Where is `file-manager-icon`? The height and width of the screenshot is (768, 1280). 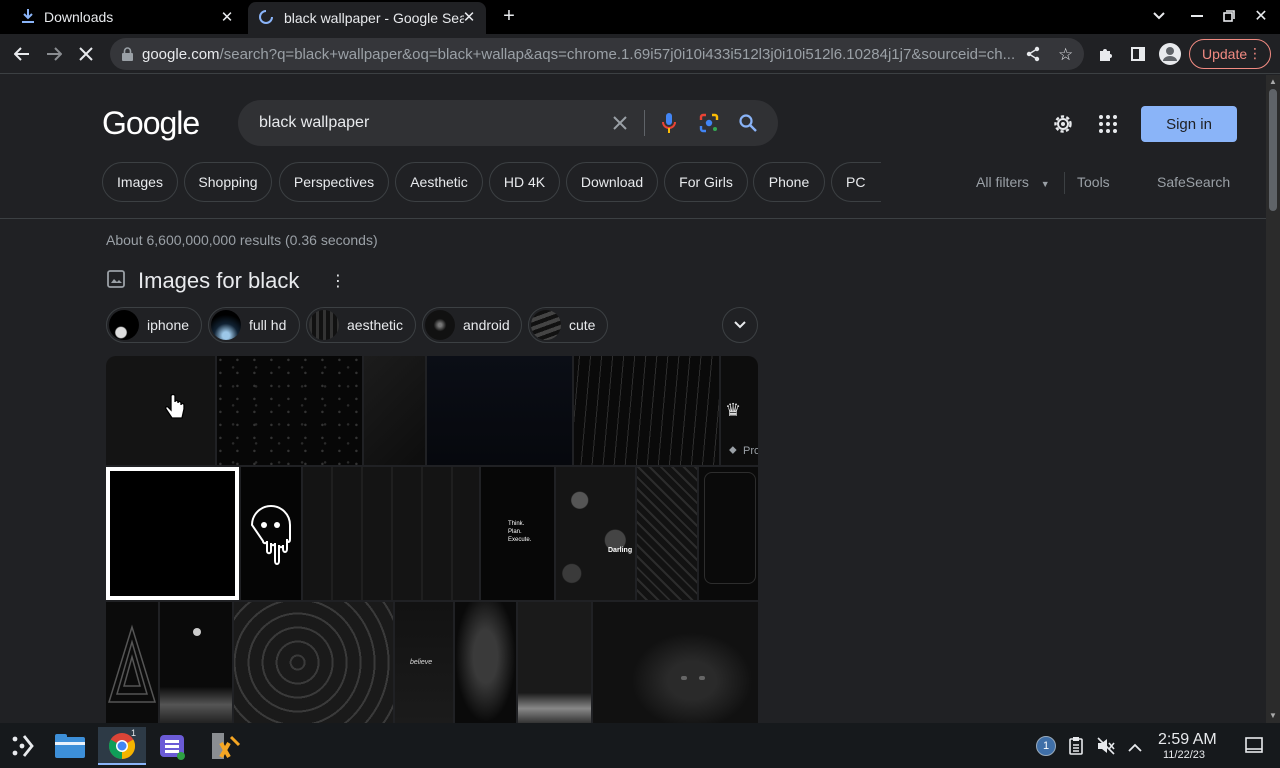
file-manager-icon is located at coordinates (70, 746).